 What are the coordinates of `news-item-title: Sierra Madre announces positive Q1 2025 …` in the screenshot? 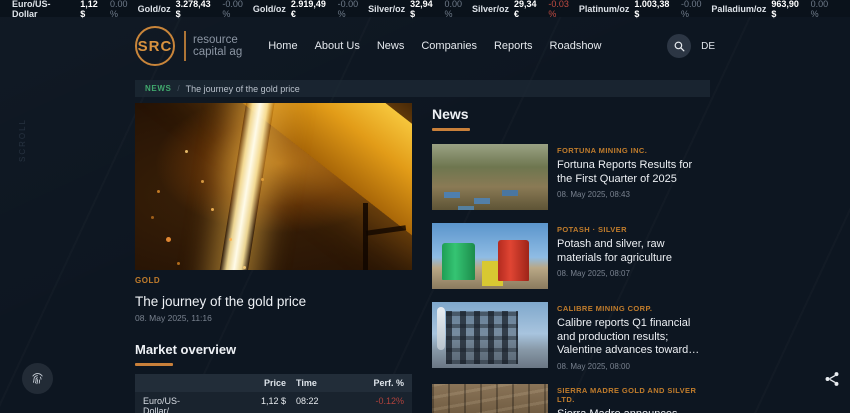 It's located at (633, 410).